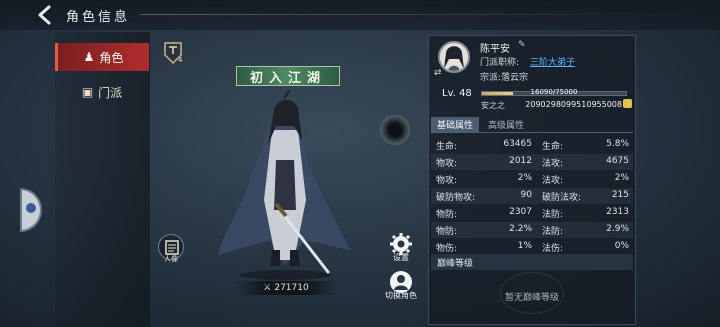 The image size is (720, 327). What do you see at coordinates (495, 49) in the screenshot?
I see `character-name: 陈平安` at bounding box center [495, 49].